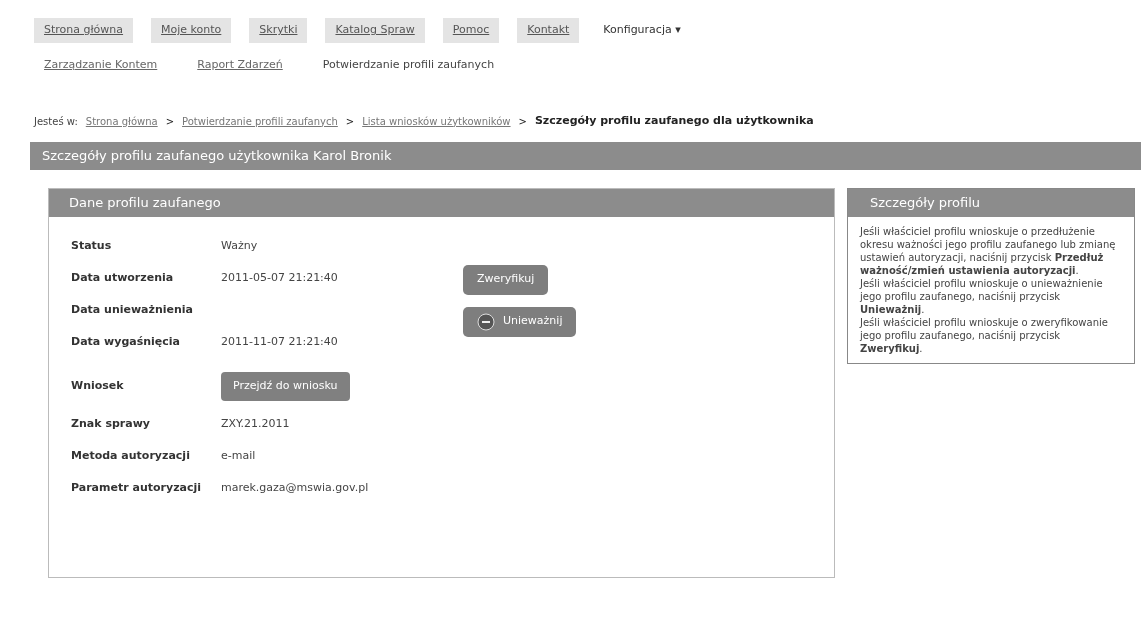 This screenshot has height=621, width=1141. Describe the element at coordinates (984, 335) in the screenshot. I see `help-text: Jeśli właściciel profilu wnioskuje o zweryfikowanie jego profilu zaufanego, naciśnij przycisk Zweryfikuj.` at that location.